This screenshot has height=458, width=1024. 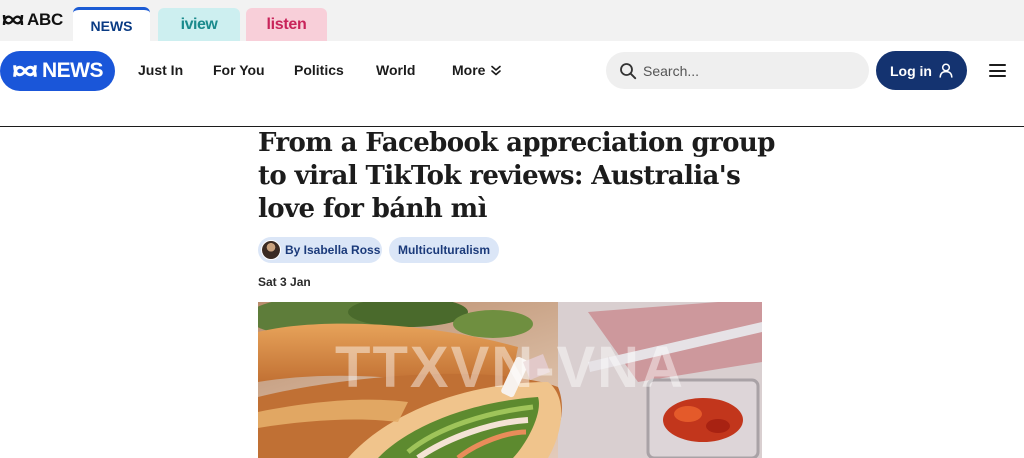 What do you see at coordinates (628, 70) in the screenshot?
I see `search-icon` at bounding box center [628, 70].